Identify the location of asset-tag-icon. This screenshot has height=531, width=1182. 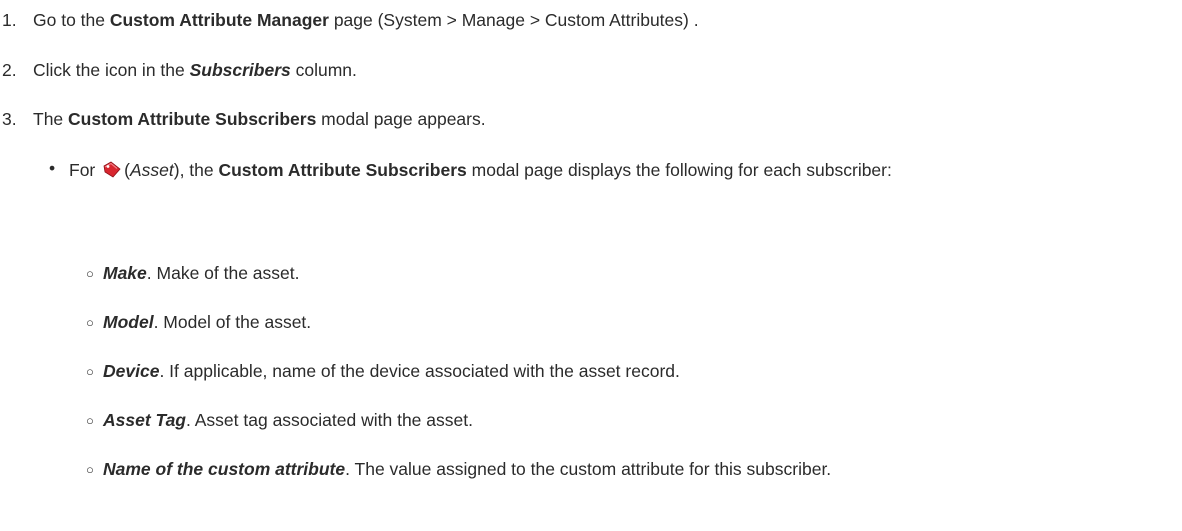
(112, 170).